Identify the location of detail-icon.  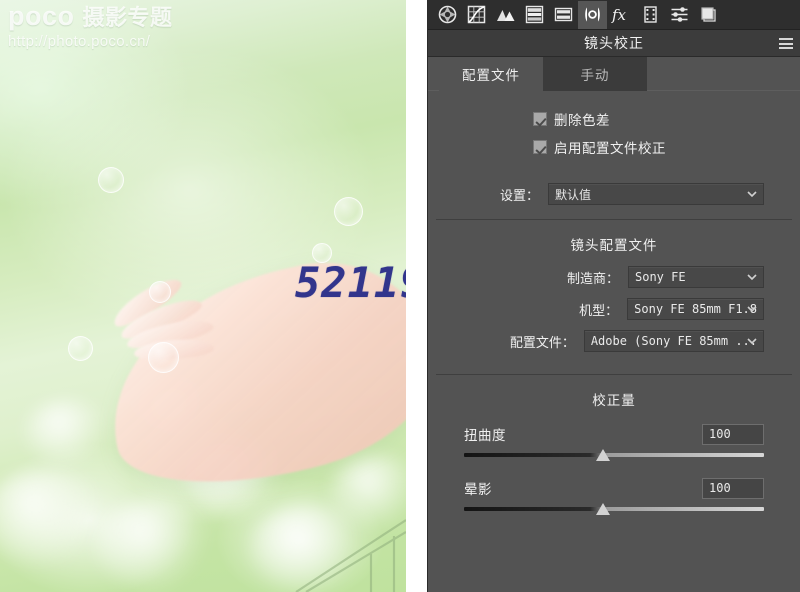
(563, 15).